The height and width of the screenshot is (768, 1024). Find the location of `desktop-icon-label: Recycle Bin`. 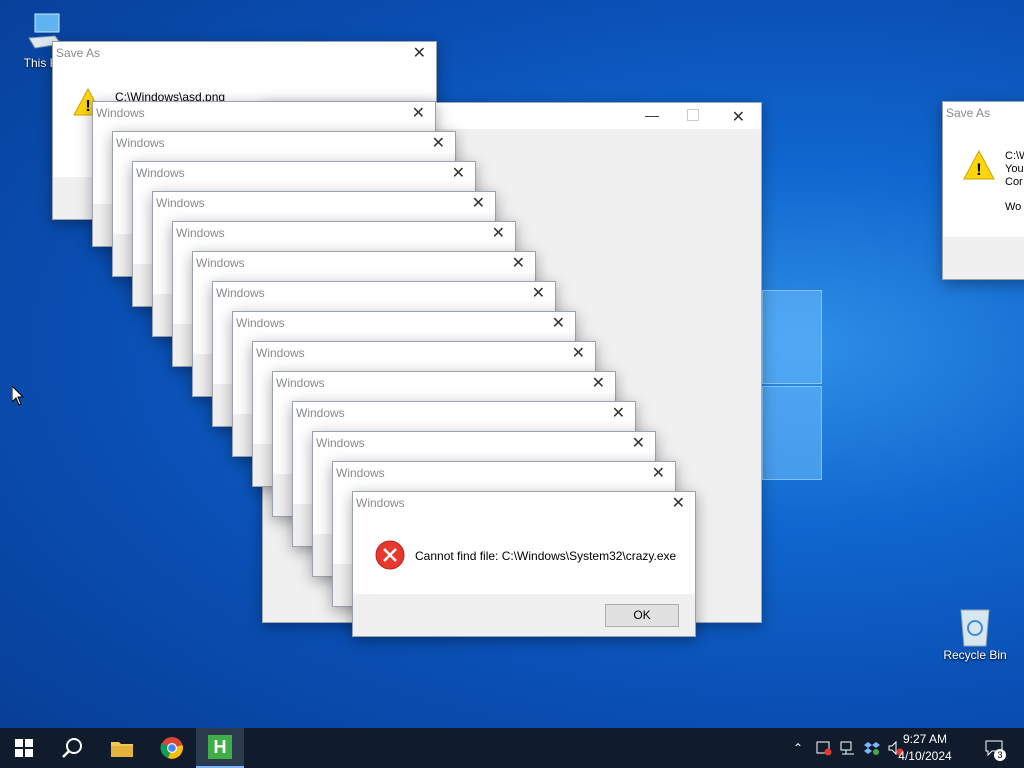

desktop-icon-label: Recycle Bin is located at coordinates (975, 655).